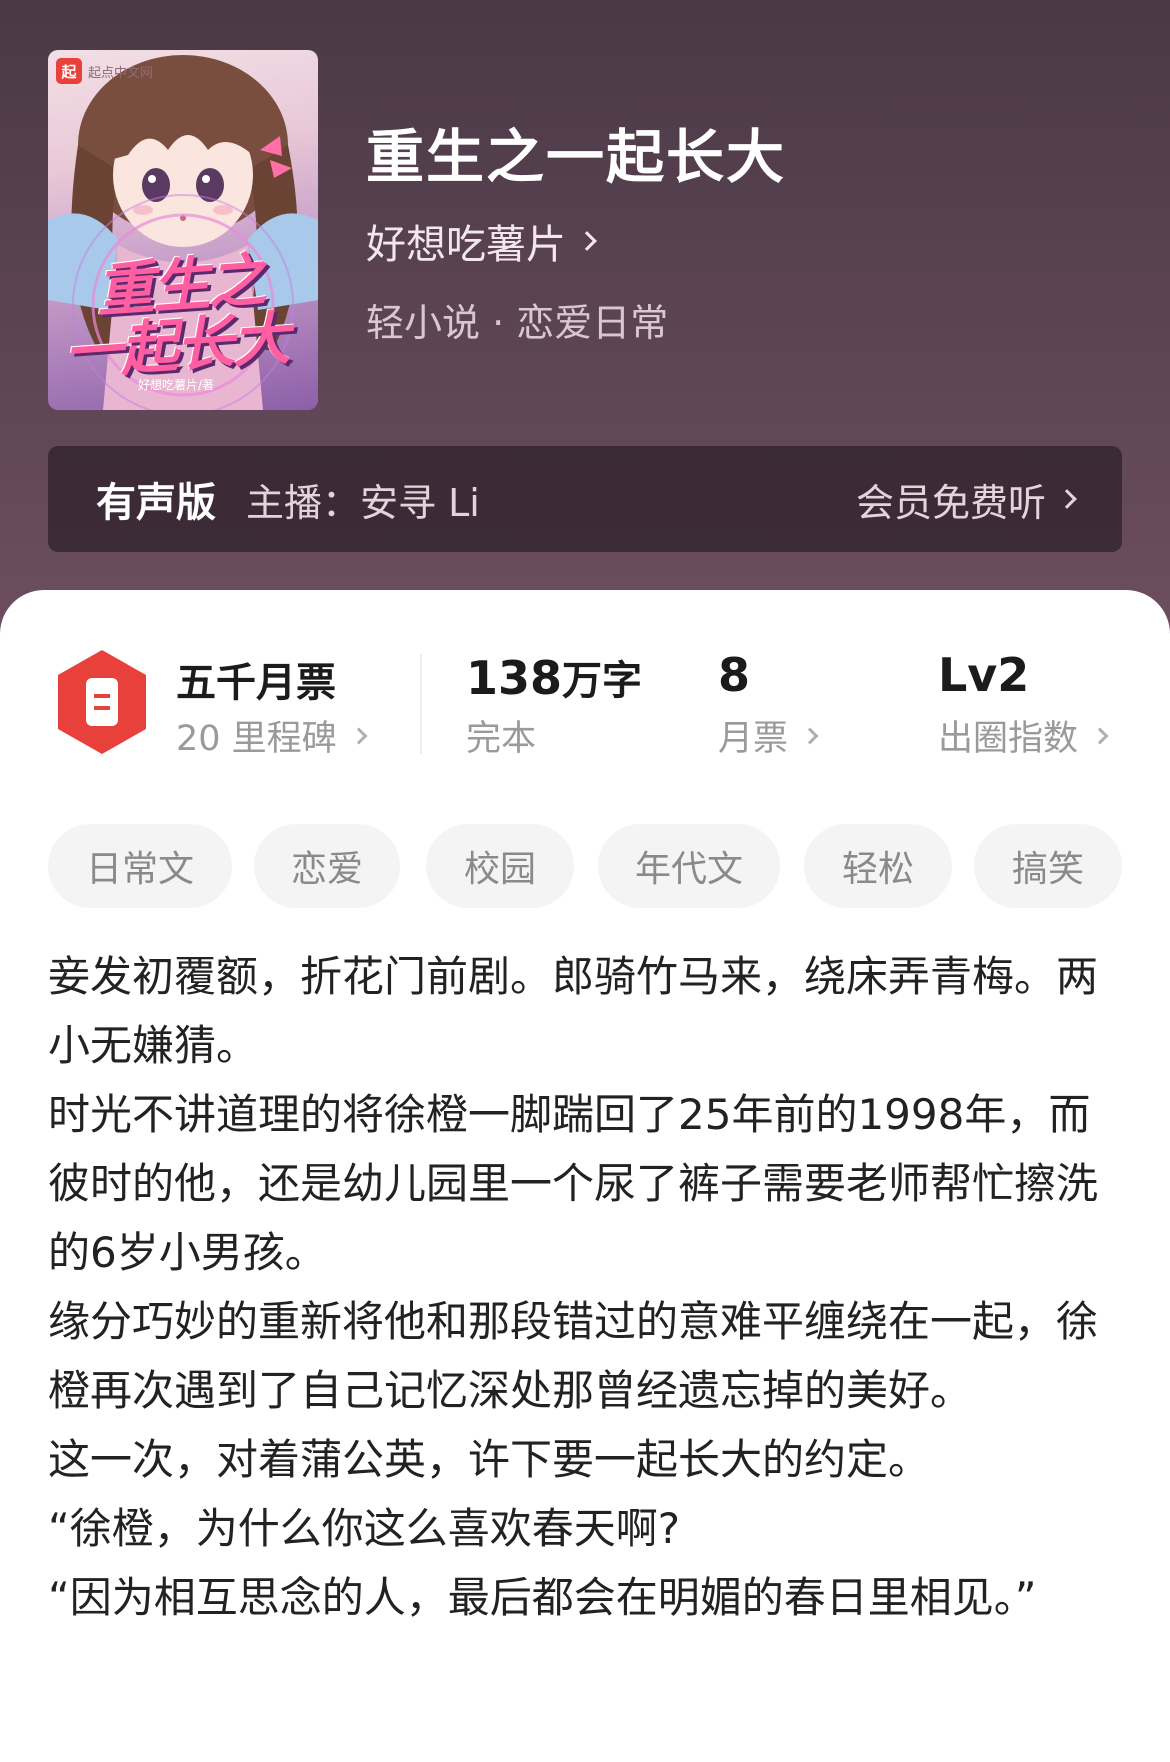 This screenshot has height=1762, width=1170. Describe the element at coordinates (878, 866) in the screenshot. I see `tag-chip: 轻松` at that location.